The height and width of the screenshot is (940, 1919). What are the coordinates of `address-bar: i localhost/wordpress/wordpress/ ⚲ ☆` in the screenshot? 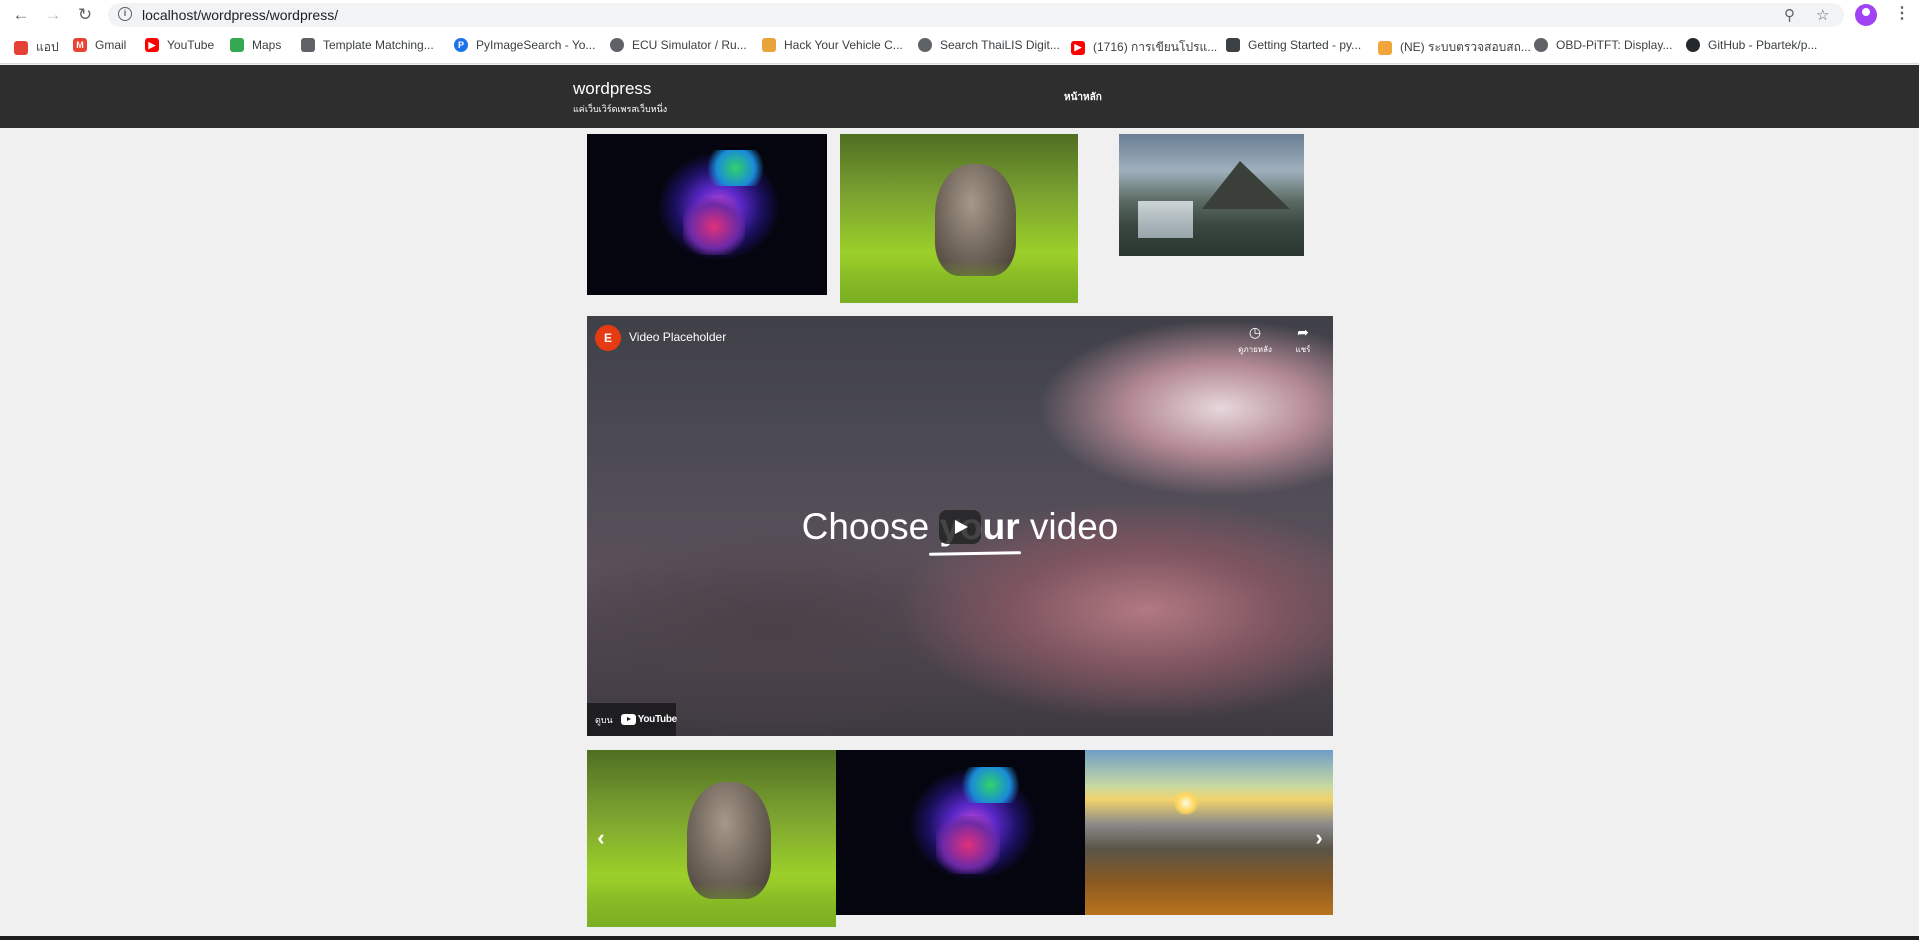 It's located at (976, 15).